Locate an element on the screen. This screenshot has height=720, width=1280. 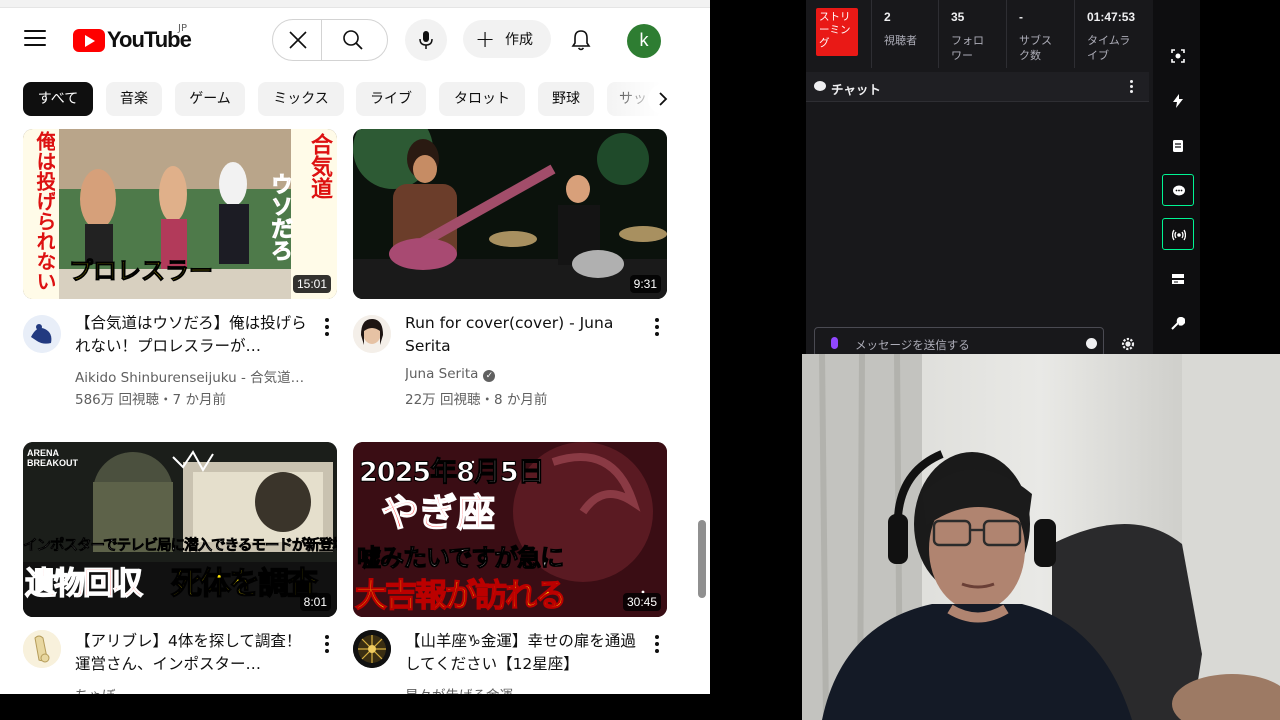
create-button: + 作成 is located at coordinates (507, 39).